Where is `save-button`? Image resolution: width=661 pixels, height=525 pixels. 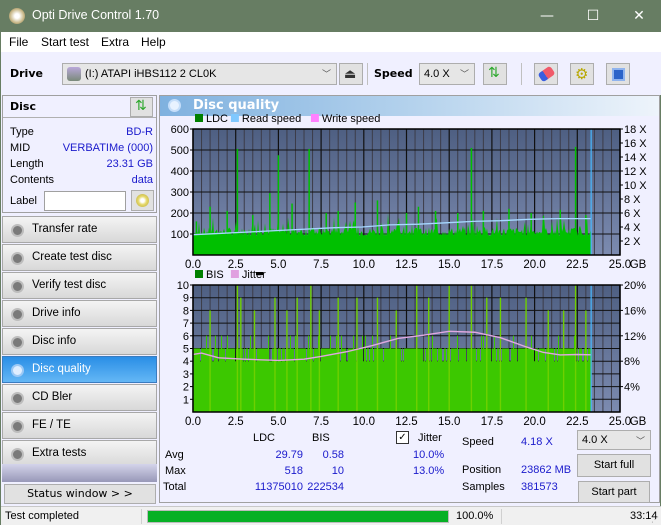
save-button is located at coordinates (618, 74).